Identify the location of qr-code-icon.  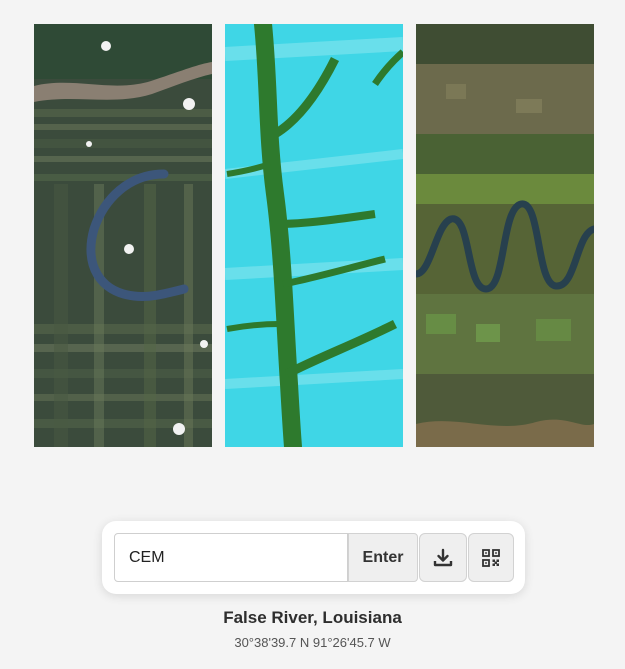
(491, 557).